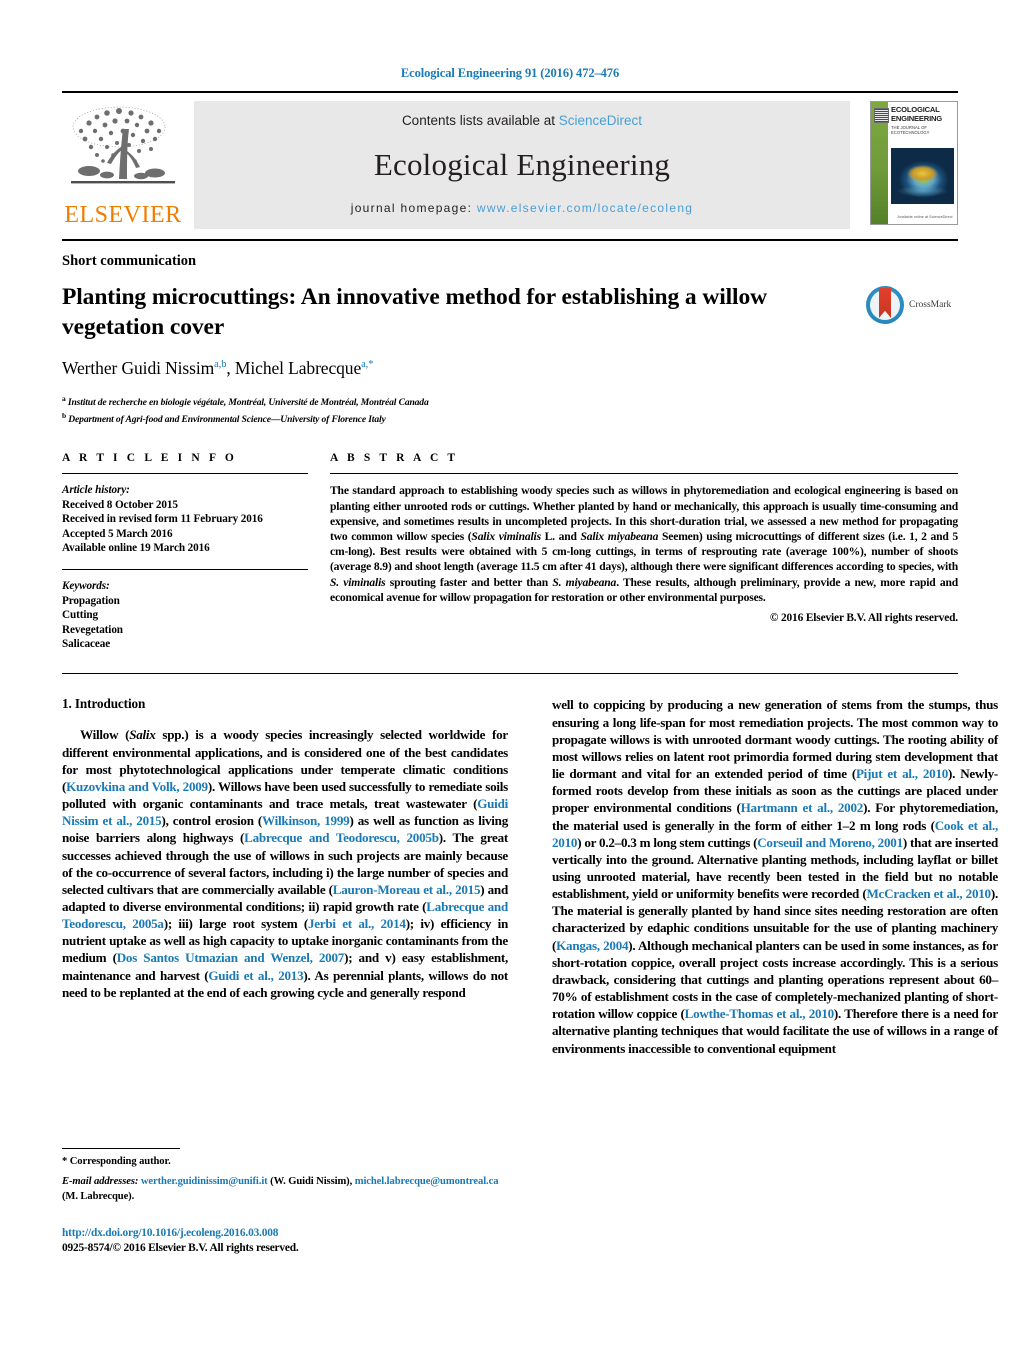 The height and width of the screenshot is (1351, 1020). What do you see at coordinates (311, 1182) in the screenshot?
I see `email-name-1: (W. Guidi Nissim),` at bounding box center [311, 1182].